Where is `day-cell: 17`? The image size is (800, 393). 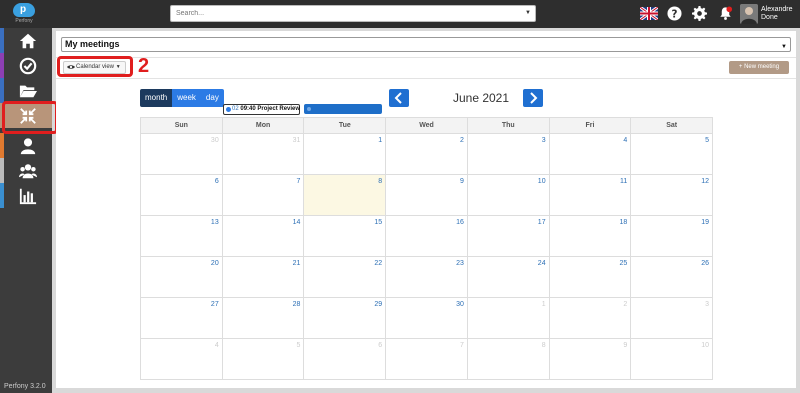 day-cell: 17 is located at coordinates (508, 236).